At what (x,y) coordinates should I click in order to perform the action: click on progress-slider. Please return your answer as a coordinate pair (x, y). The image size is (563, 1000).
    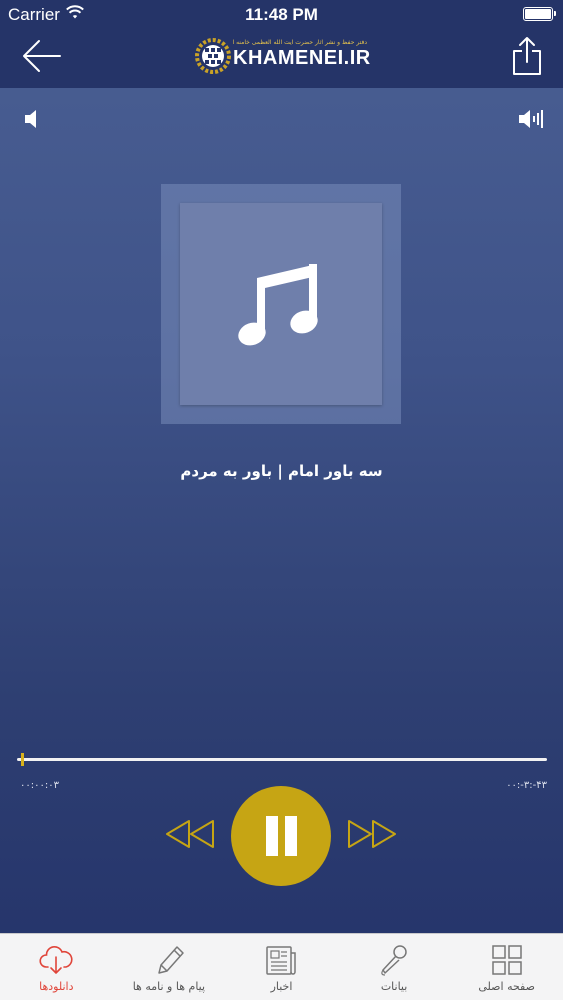
    Looking at the image, I should click on (282, 759).